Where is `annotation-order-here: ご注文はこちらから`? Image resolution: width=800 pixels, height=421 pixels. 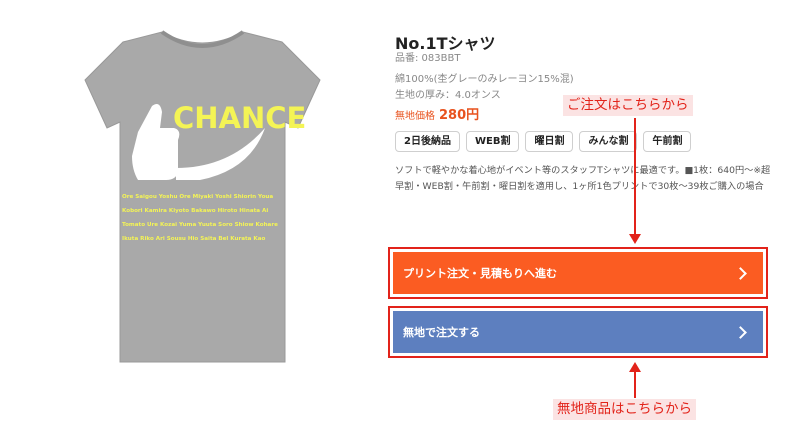
annotation-order-here: ご注文はこちらから is located at coordinates (628, 105).